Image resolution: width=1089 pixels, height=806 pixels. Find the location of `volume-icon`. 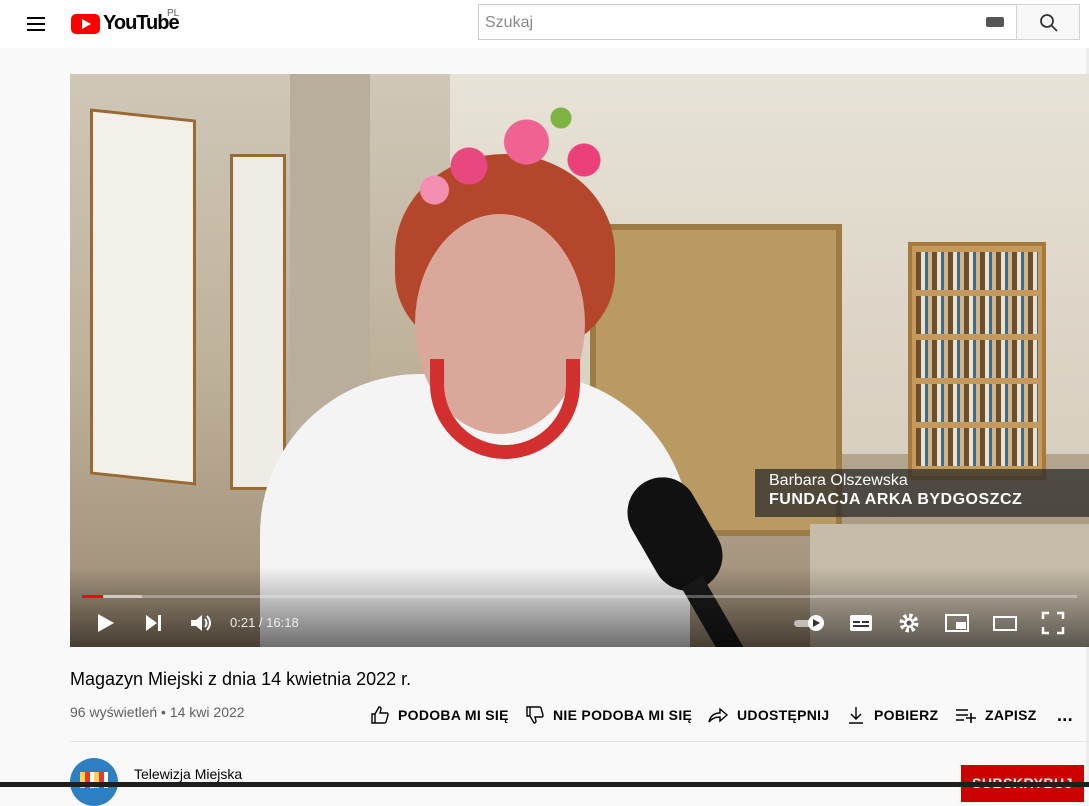

volume-icon is located at coordinates (201, 623).